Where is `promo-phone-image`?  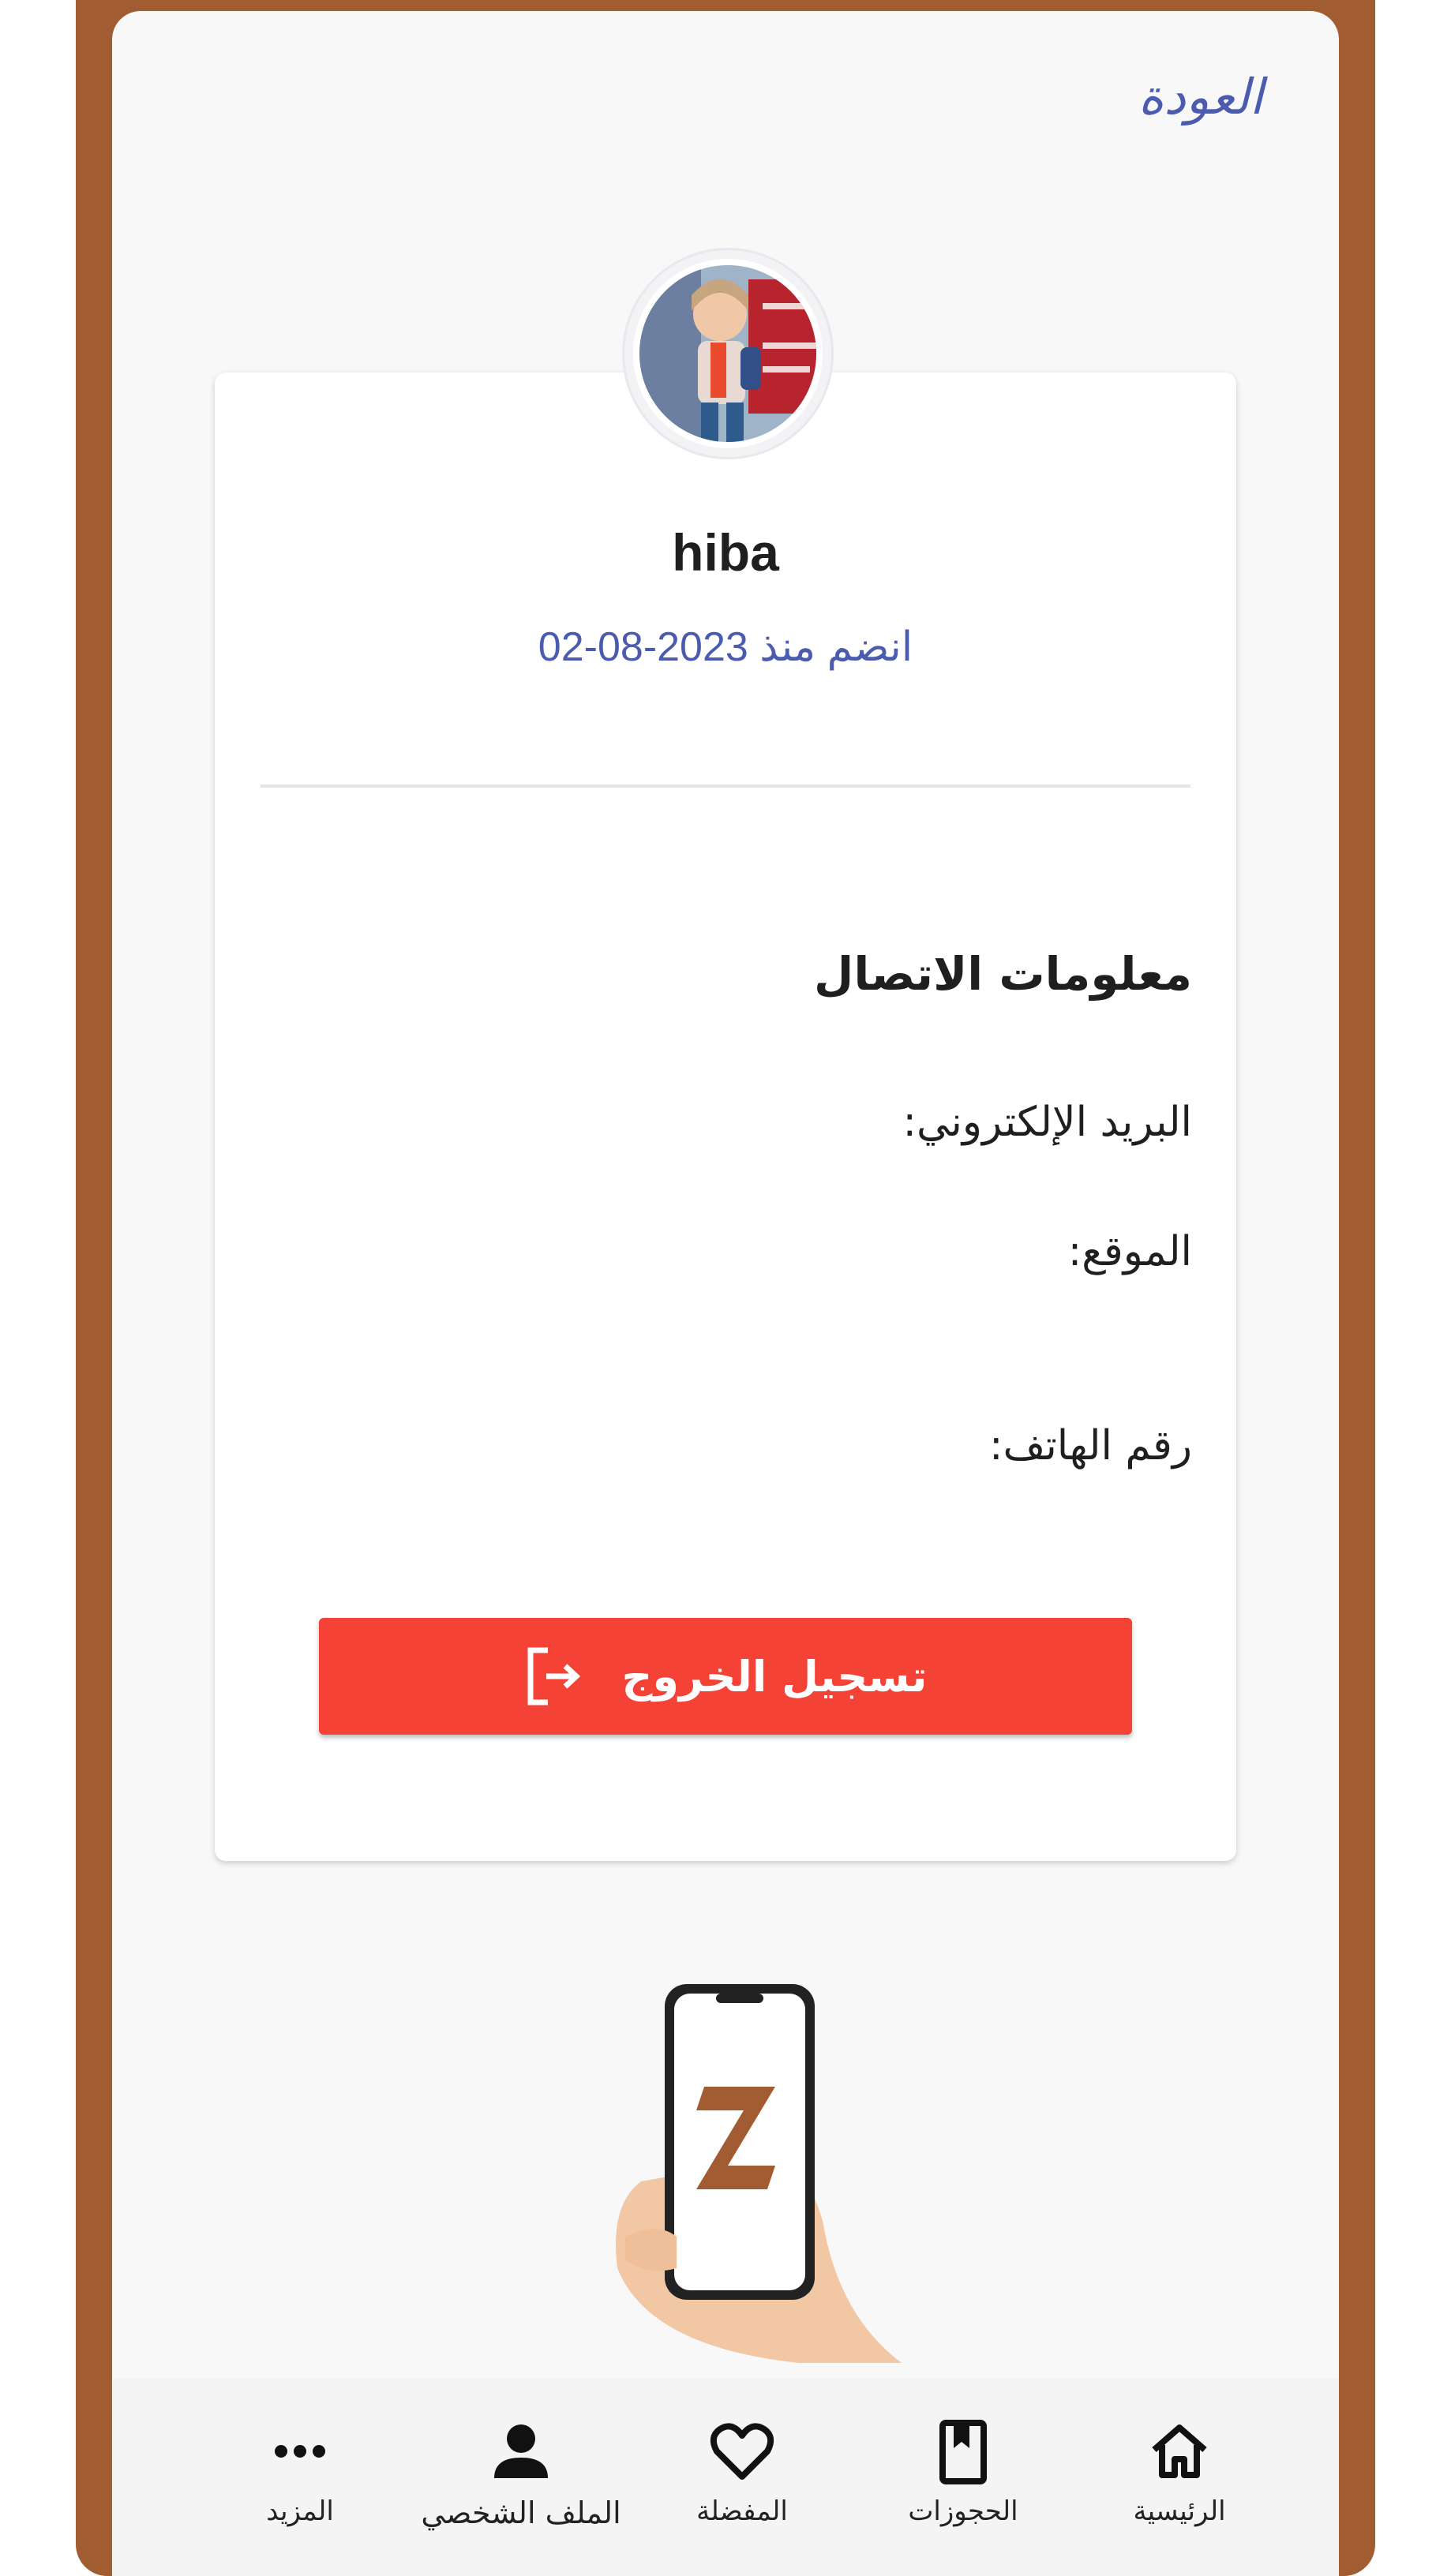 promo-phone-image is located at coordinates (759, 2173).